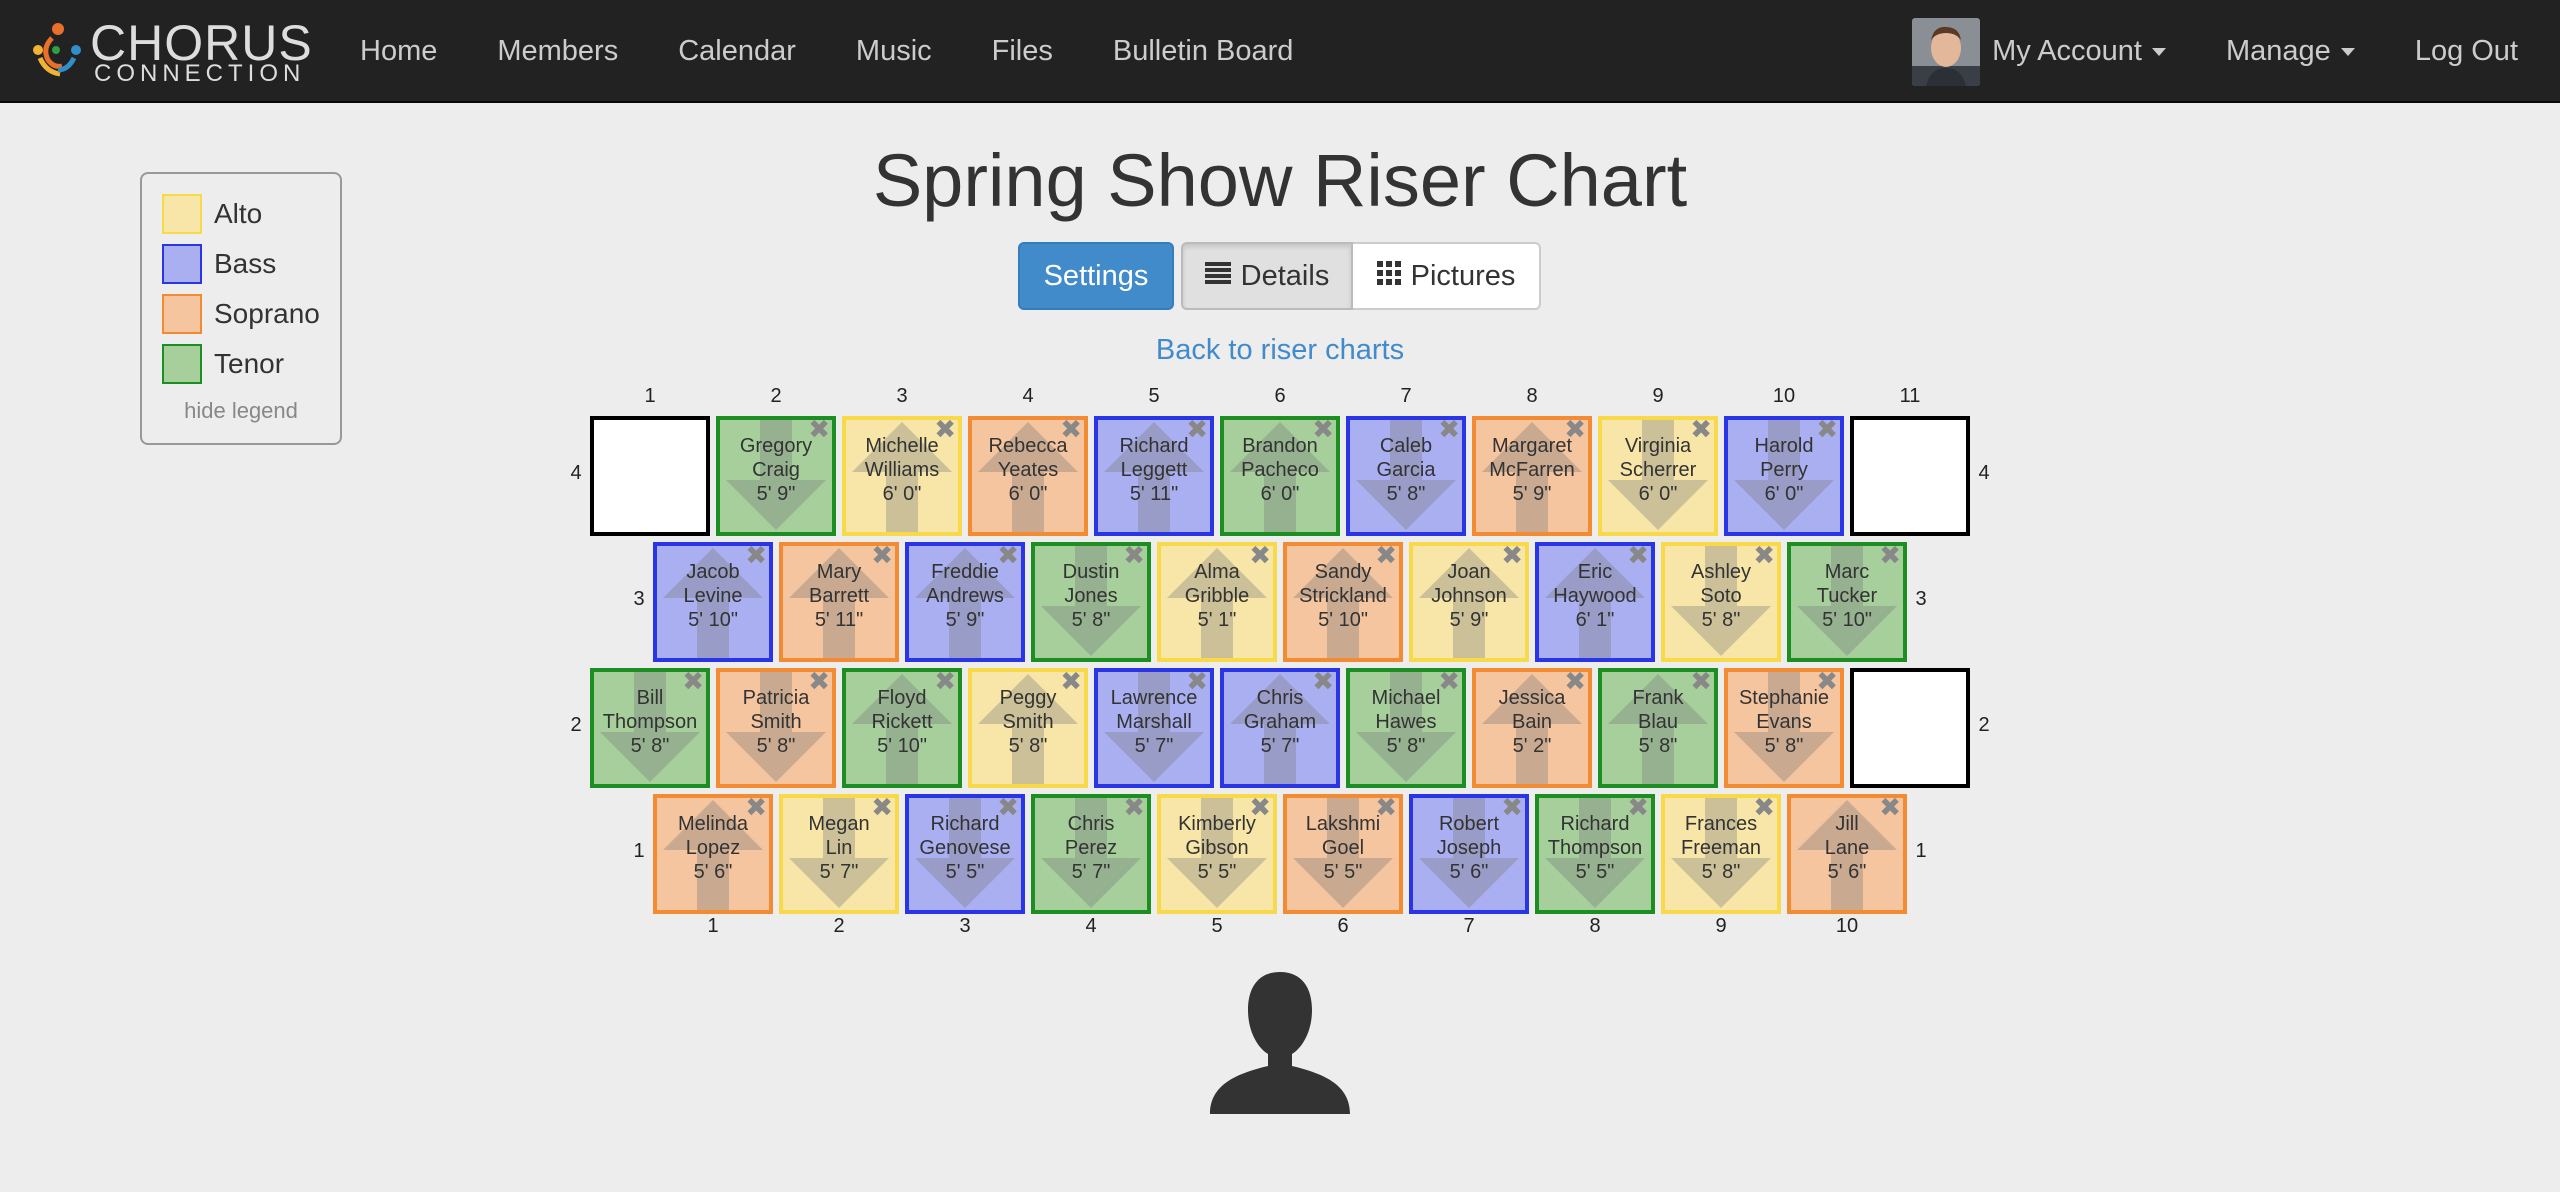 This screenshot has width=2560, height=1192. Describe the element at coordinates (1203, 51) in the screenshot. I see `nav-bulletin-board: Bulletin Board` at that location.